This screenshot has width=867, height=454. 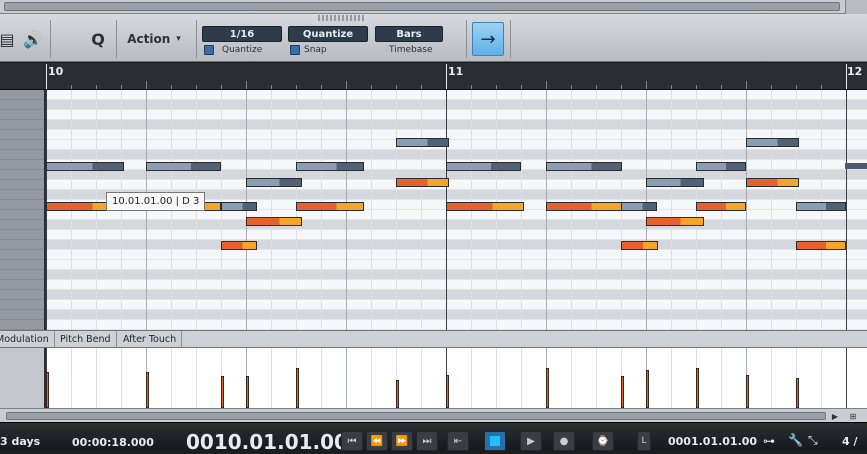 I want to click on time-seconds-display: 00:00:18.000, so click(x=113, y=442).